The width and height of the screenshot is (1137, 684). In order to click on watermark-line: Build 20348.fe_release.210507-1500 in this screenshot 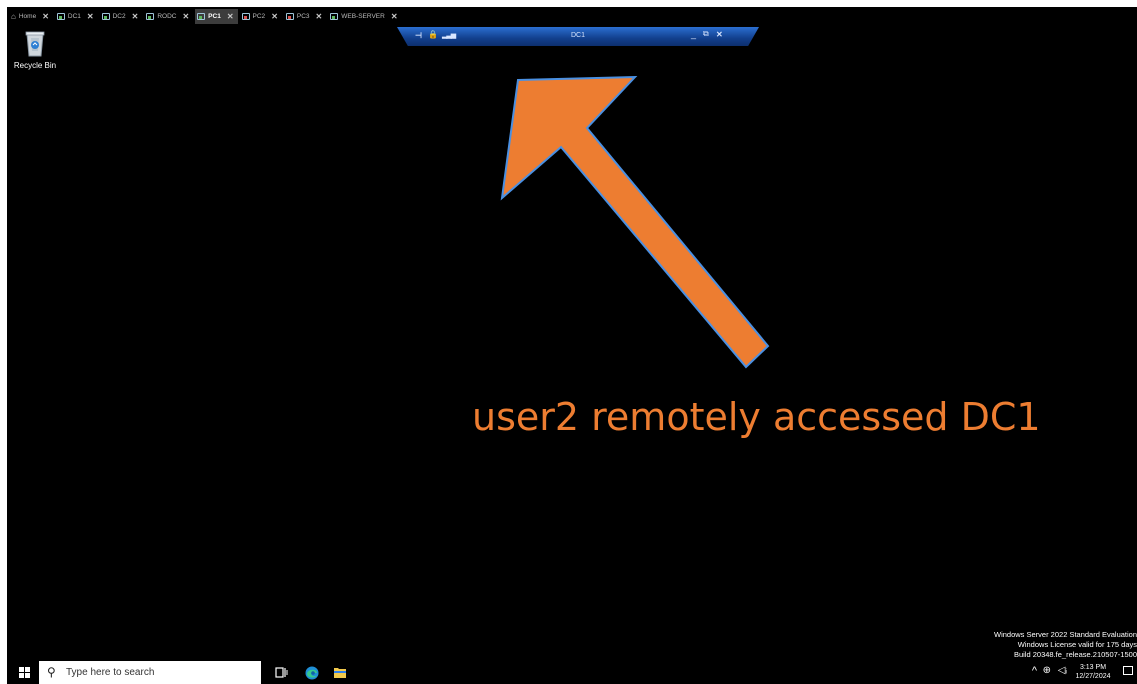, I will do `click(1075, 654)`.